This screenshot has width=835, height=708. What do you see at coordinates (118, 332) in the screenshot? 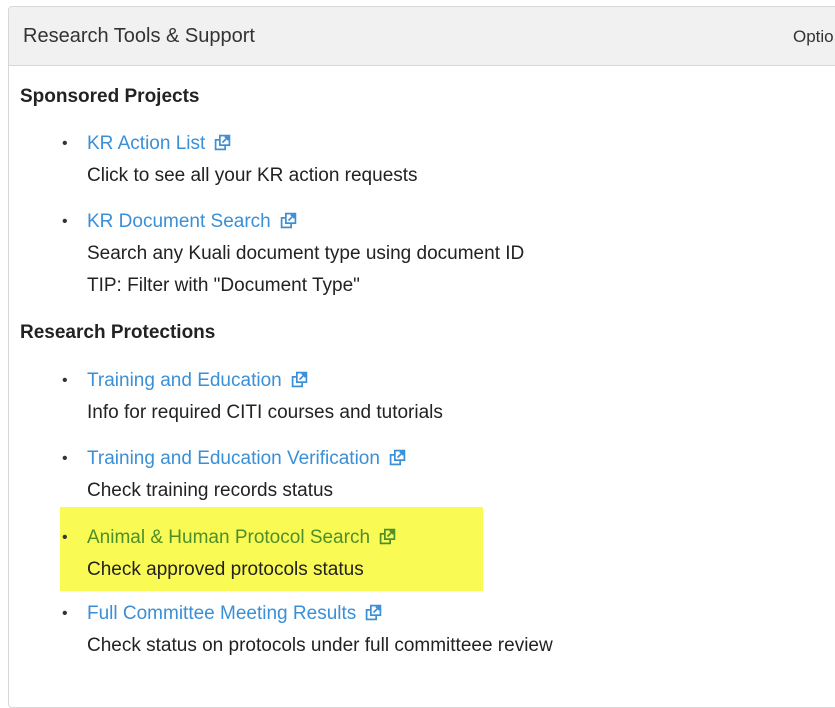
I see `section-heading-research-protections: Research Protections` at bounding box center [118, 332].